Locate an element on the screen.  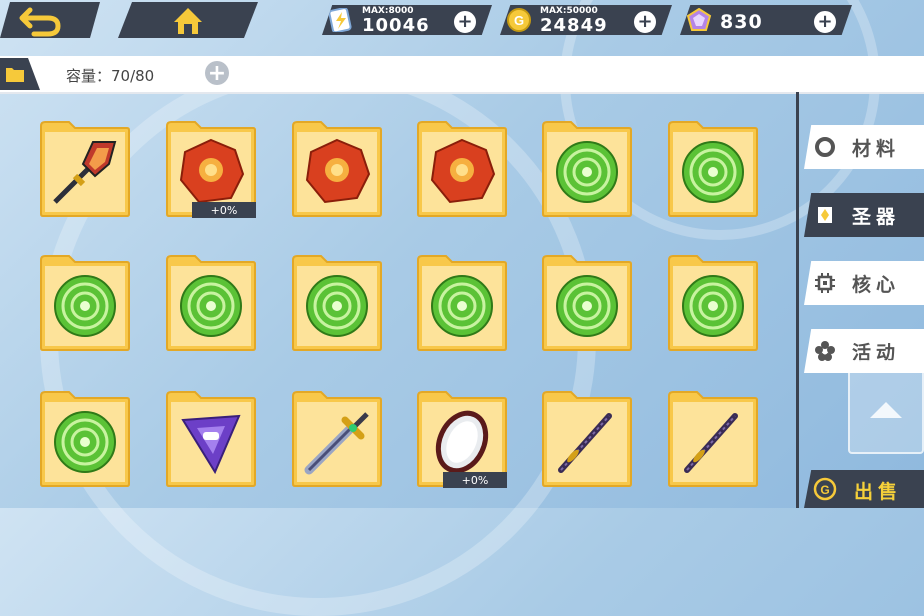
coin-icon: G is located at coordinates (519, 20).